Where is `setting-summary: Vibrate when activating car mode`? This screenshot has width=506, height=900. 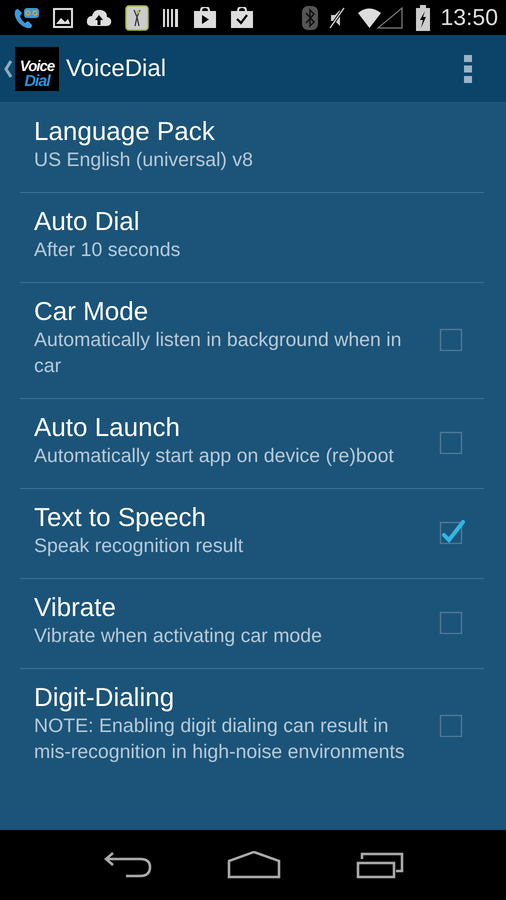 setting-summary: Vibrate when activating car mode is located at coordinates (178, 636).